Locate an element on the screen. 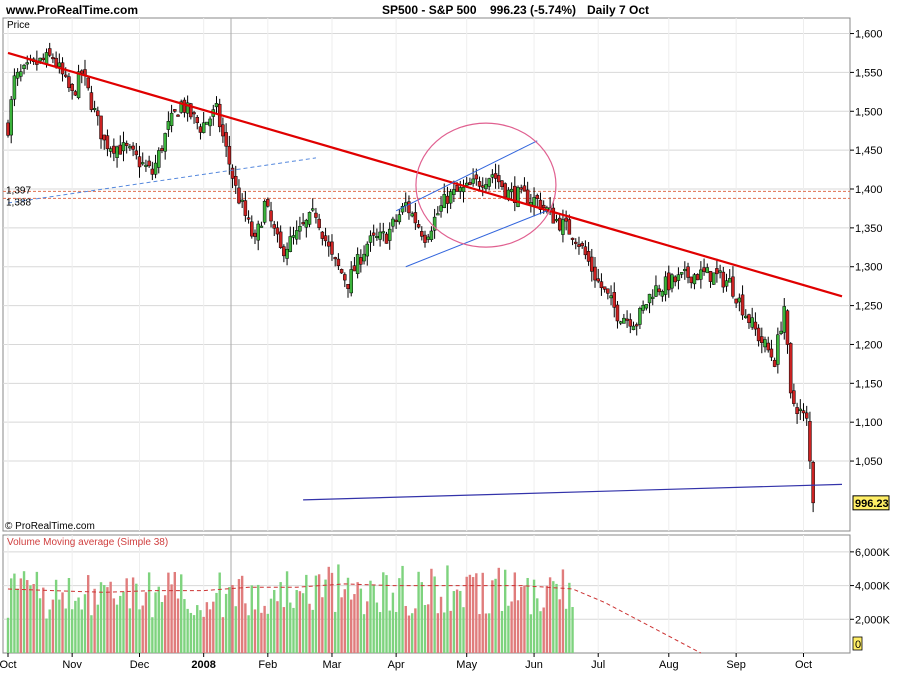  price-tick-label: 1,200 is located at coordinates (869, 345).